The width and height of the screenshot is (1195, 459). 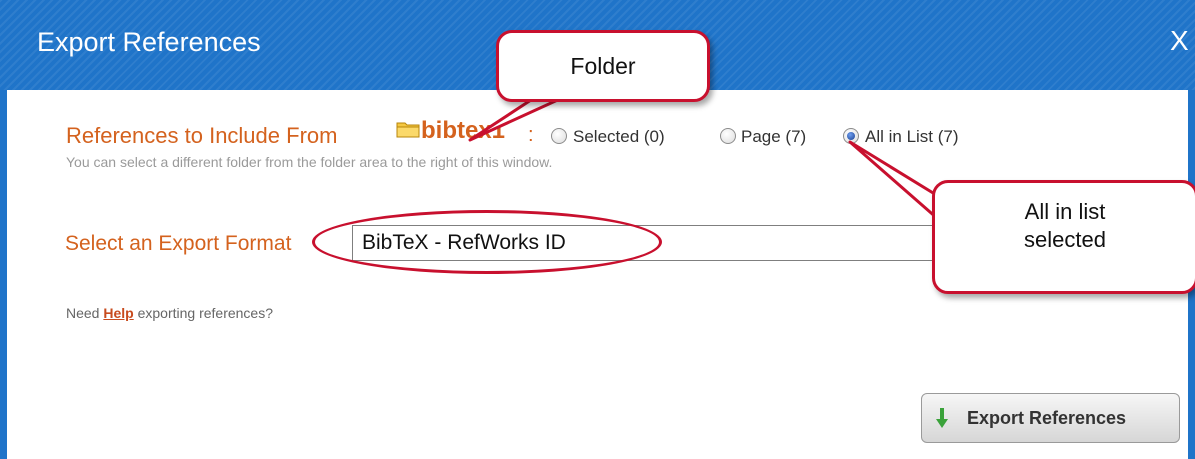 I want to click on radio-page, so click(x=728, y=136).